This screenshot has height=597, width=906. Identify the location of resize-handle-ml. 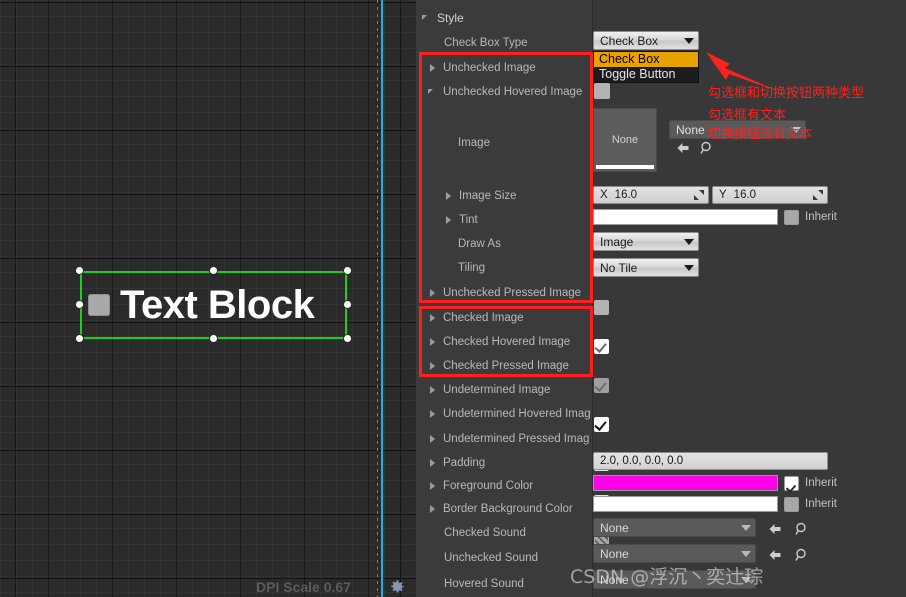
(79, 304).